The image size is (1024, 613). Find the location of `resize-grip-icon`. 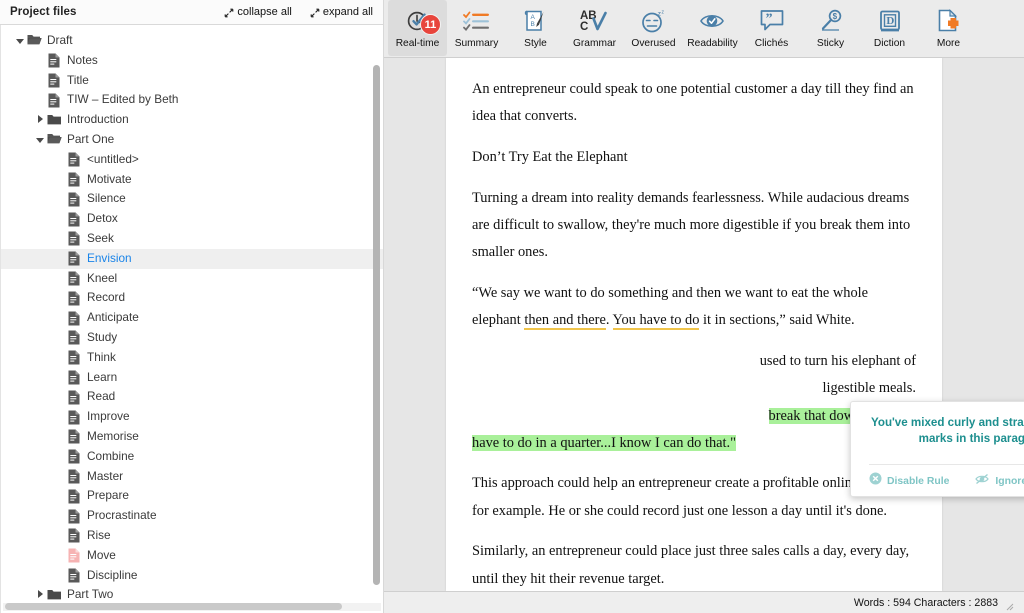

resize-grip-icon is located at coordinates (1009, 604).